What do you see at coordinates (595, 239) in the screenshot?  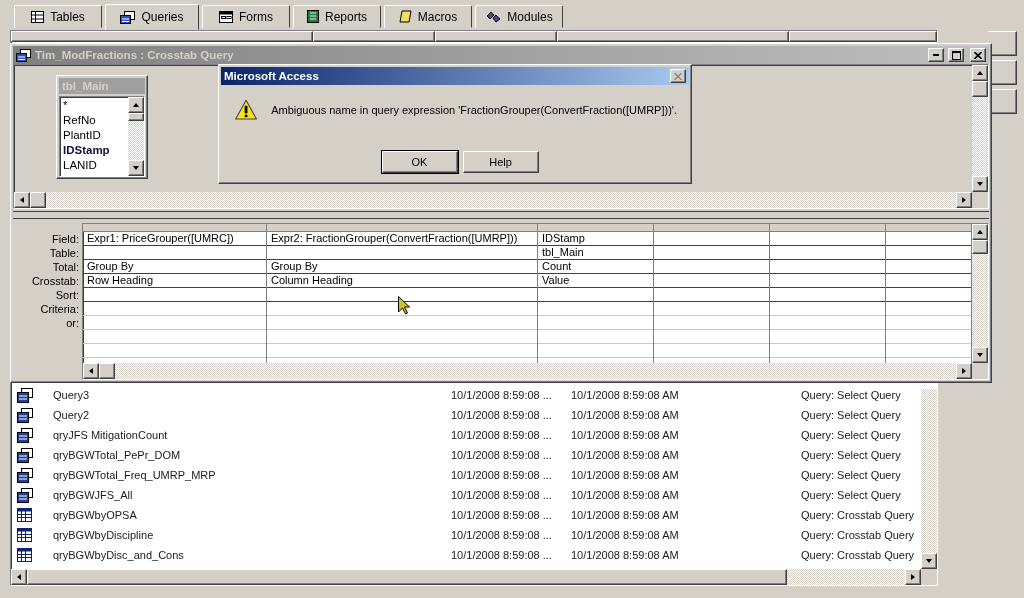 I see `grid-cell: IDStamp` at bounding box center [595, 239].